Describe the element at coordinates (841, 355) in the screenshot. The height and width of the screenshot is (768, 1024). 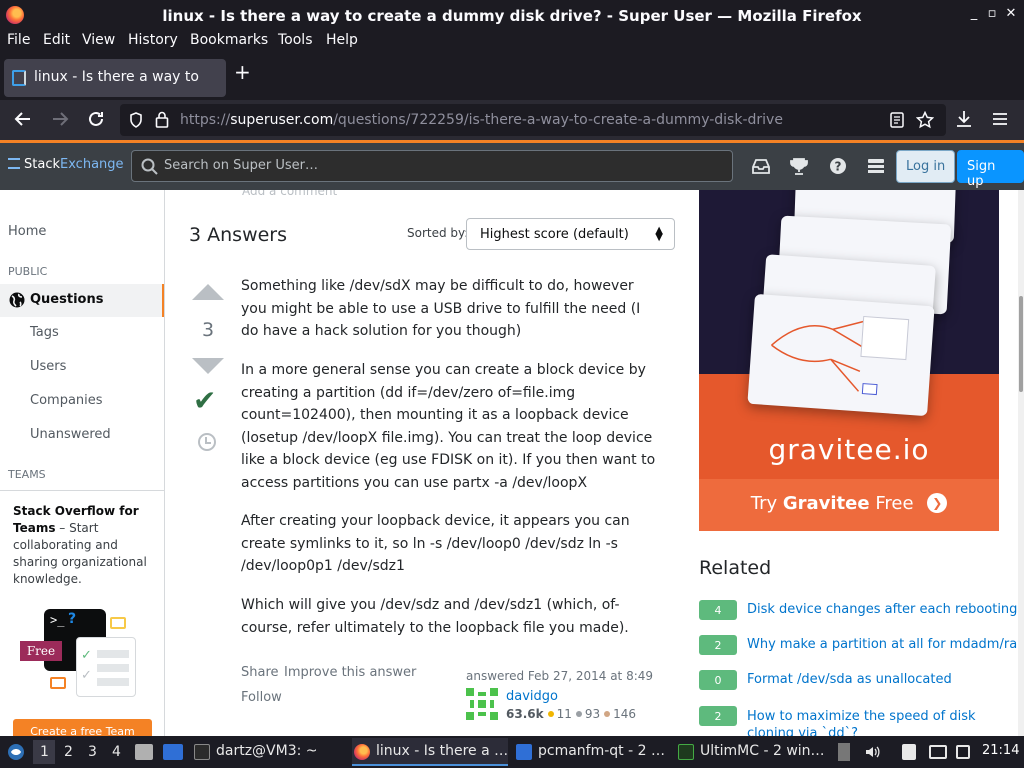
I see `ad-diagram-card` at that location.